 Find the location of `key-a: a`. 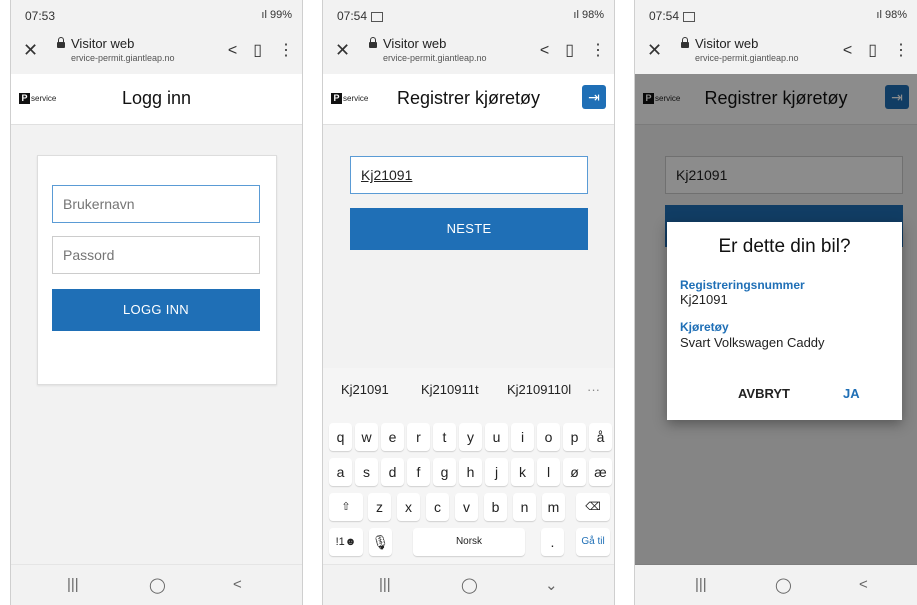

key-a: a is located at coordinates (340, 472).